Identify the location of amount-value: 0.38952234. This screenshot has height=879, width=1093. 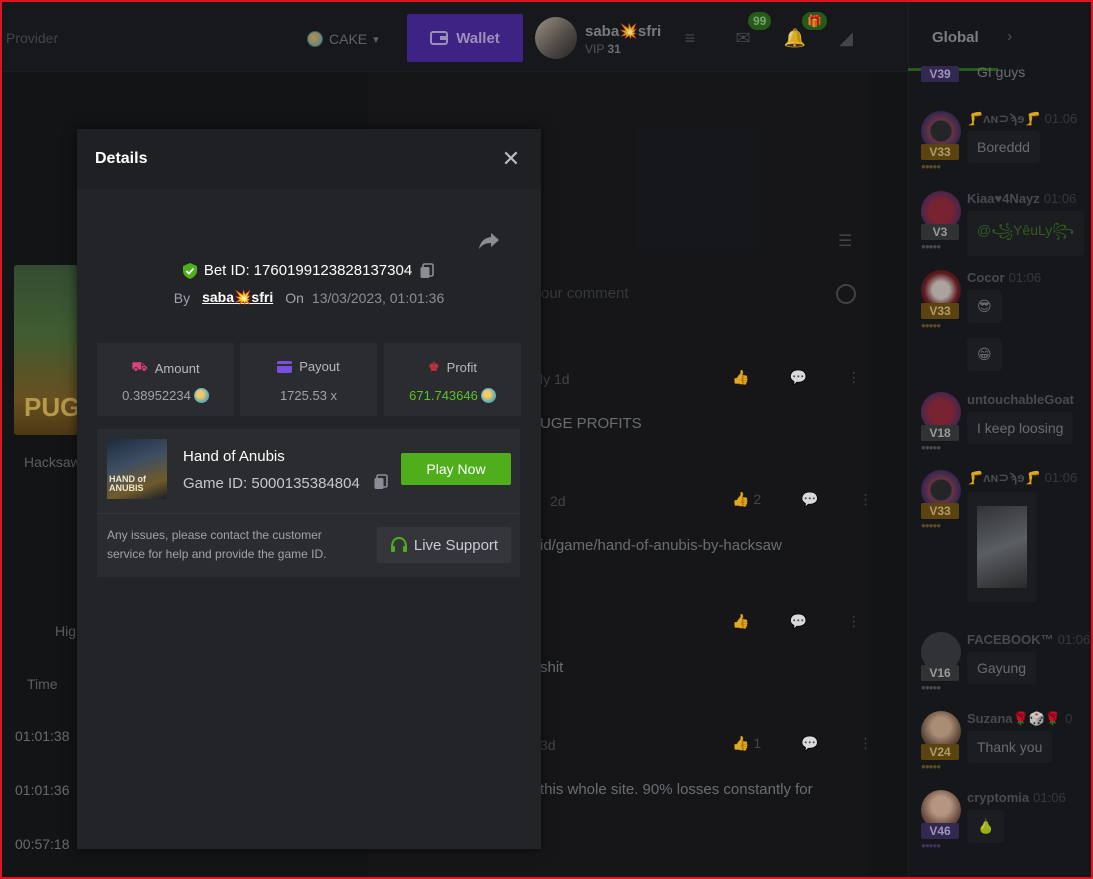
(156, 395).